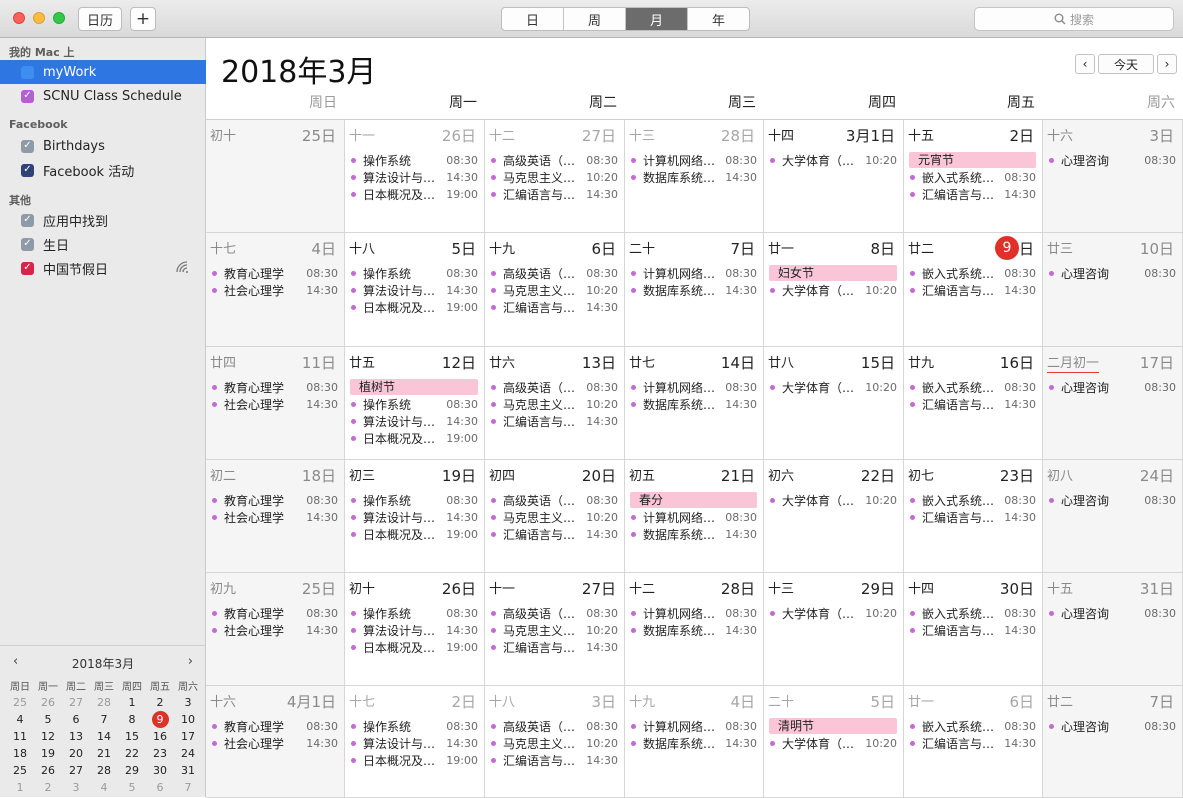 The height and width of the screenshot is (798, 1183). Describe the element at coordinates (188, 770) in the screenshot. I see `mini-day: 31` at that location.